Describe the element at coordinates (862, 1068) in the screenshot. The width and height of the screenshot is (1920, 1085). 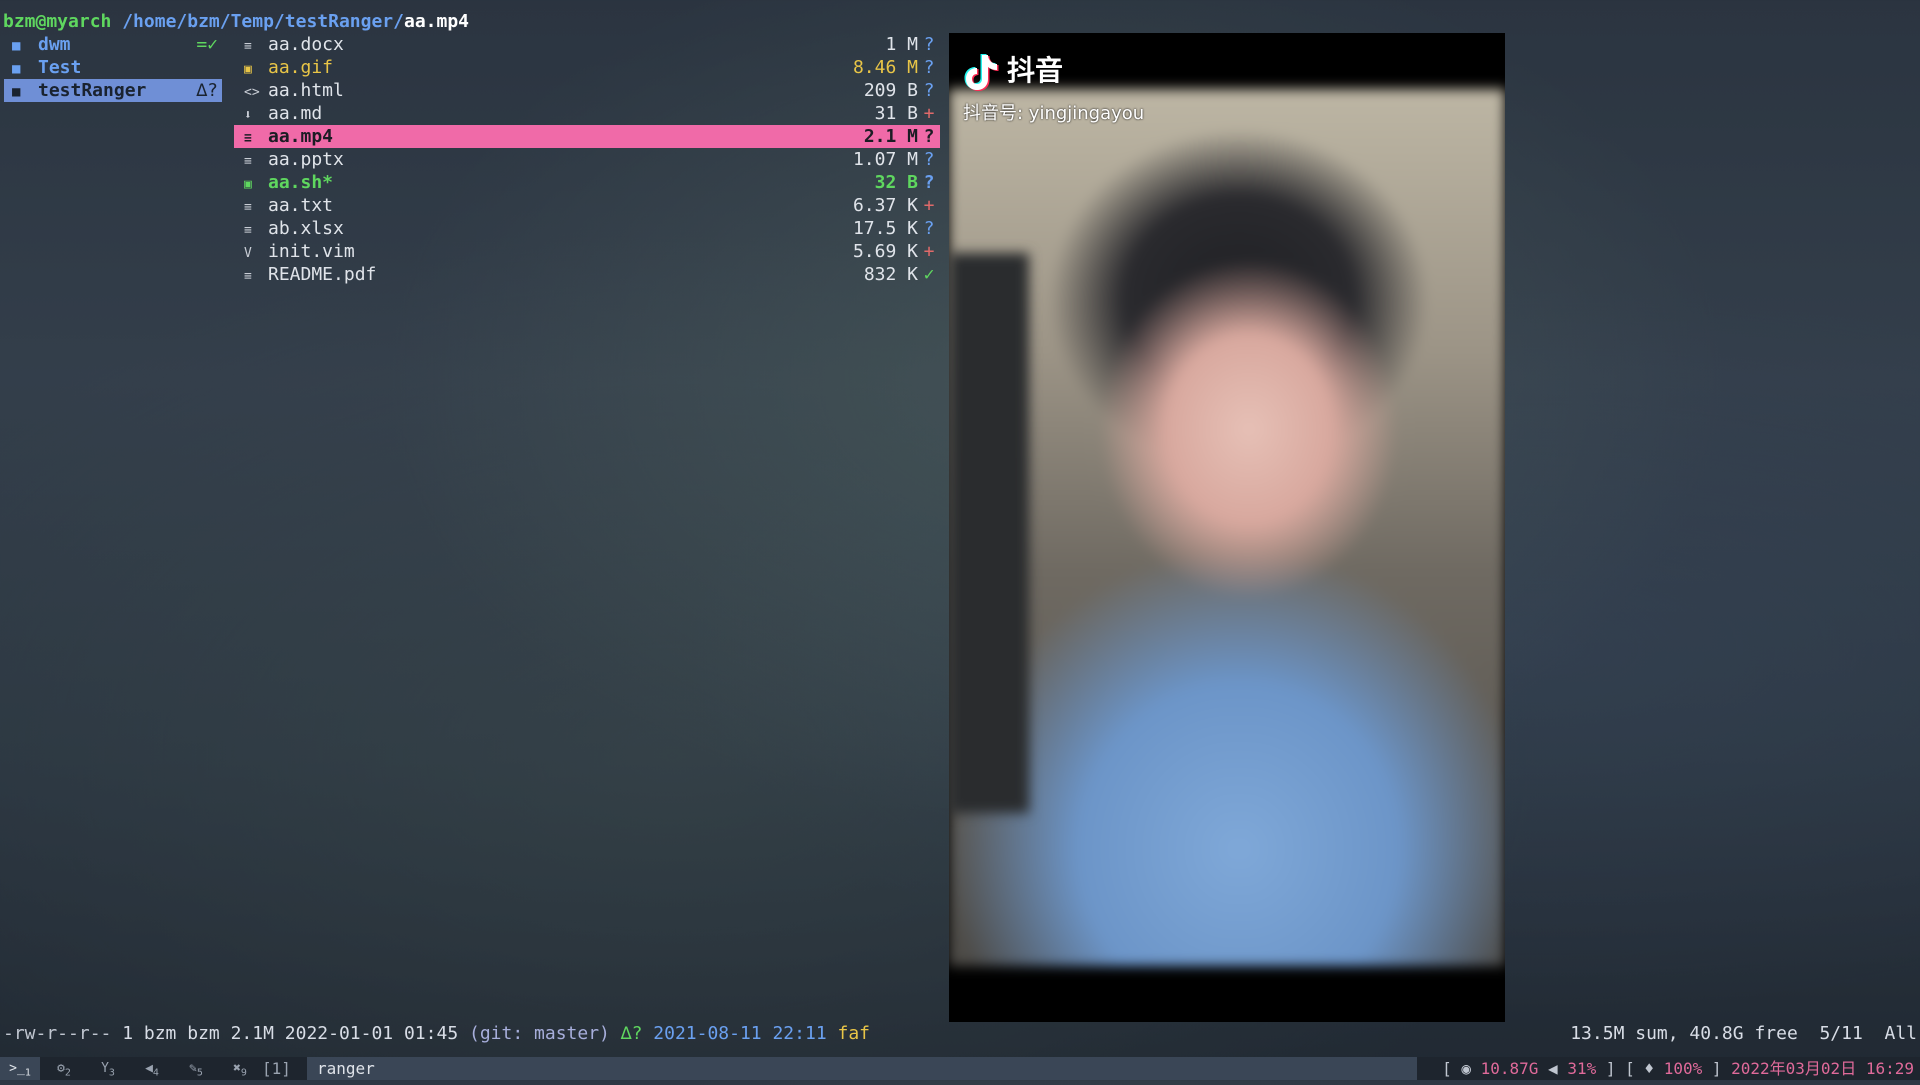
I see `window-title: ranger` at that location.